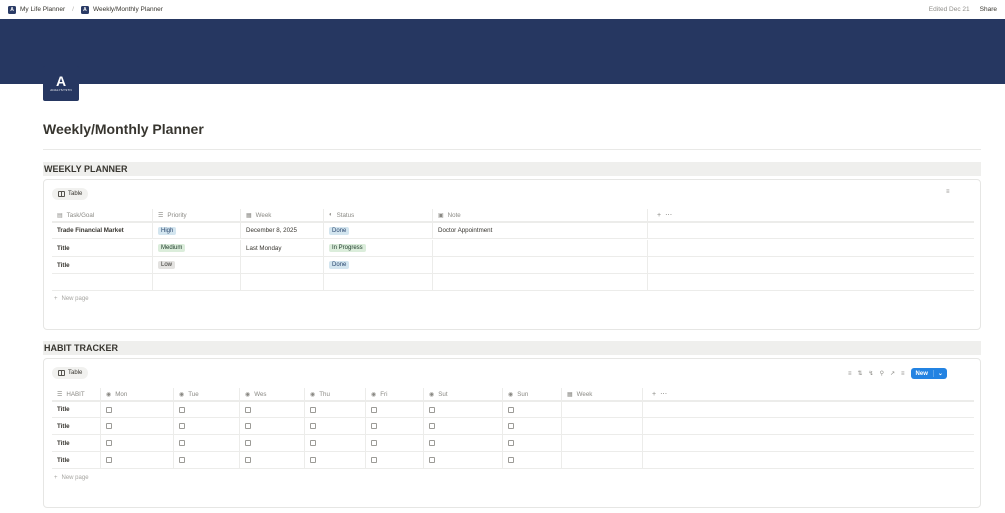  I want to click on table-row: Title Low Done, so click(513, 265).